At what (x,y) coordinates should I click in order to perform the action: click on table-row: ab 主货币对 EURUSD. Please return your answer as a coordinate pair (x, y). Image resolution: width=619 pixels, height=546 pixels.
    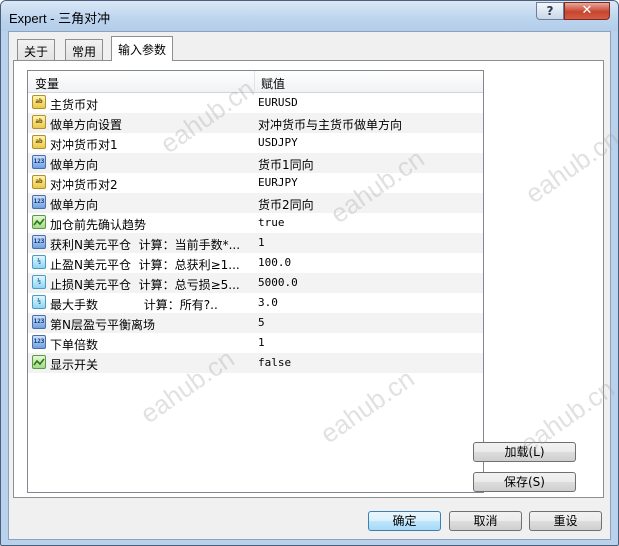
    Looking at the image, I should click on (255, 103).